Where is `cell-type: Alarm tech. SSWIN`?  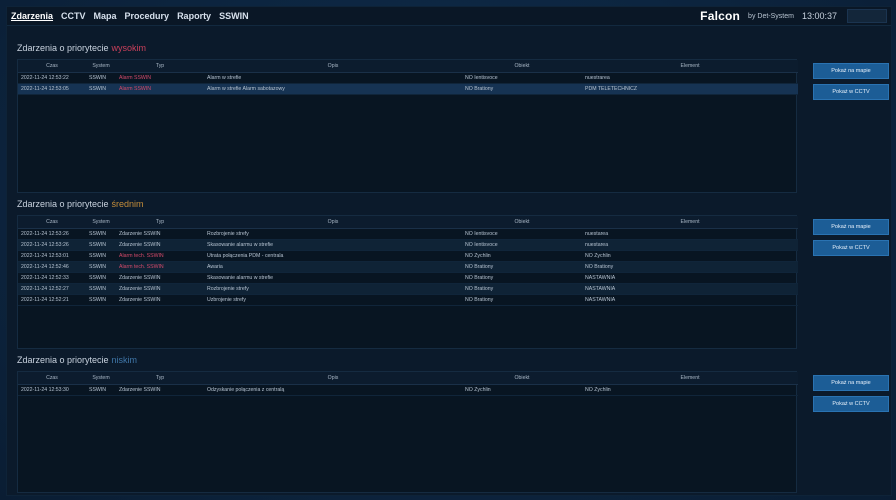 cell-type: Alarm tech. SSWIN is located at coordinates (160, 267).